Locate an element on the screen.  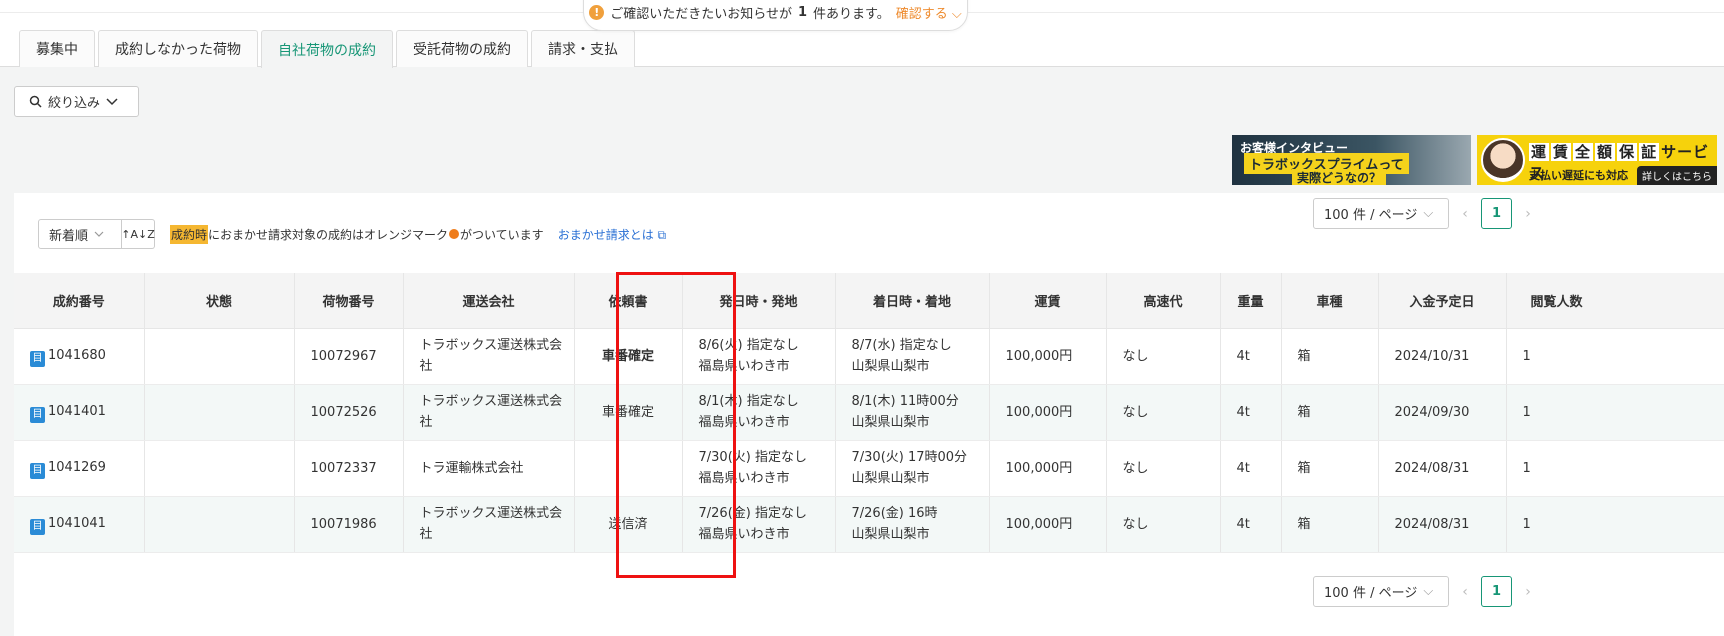
orange-mark-note: 成約時 におまかせ請求対象の成約はオレンジマーク がついています is located at coordinates (357, 234).